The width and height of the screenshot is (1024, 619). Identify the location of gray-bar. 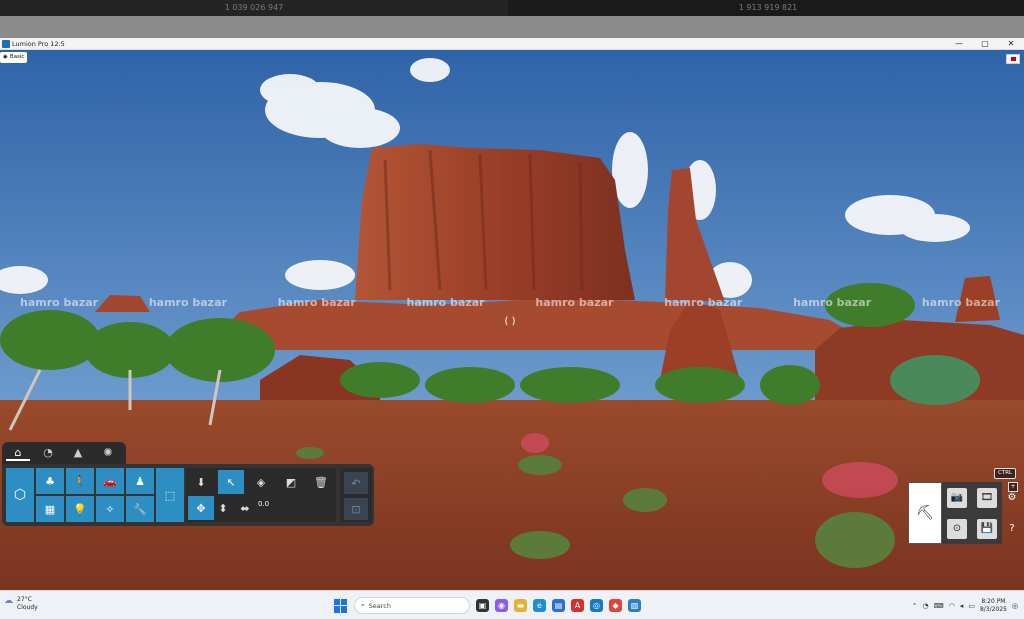
(512, 27).